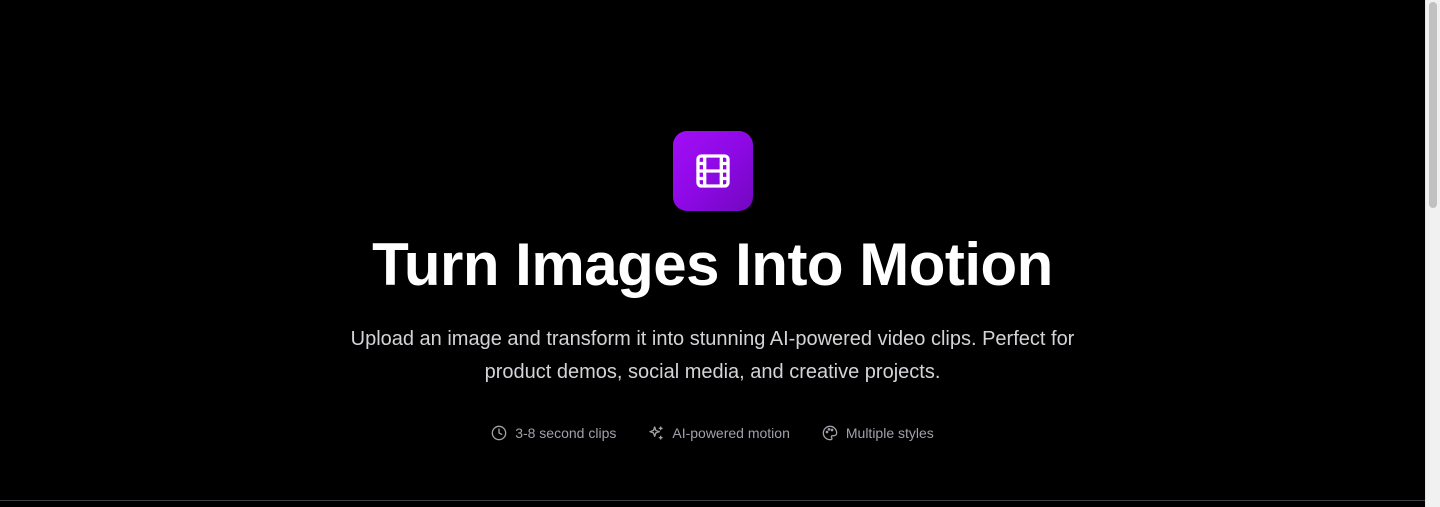  Describe the element at coordinates (830, 433) in the screenshot. I see `palette-icon` at that location.